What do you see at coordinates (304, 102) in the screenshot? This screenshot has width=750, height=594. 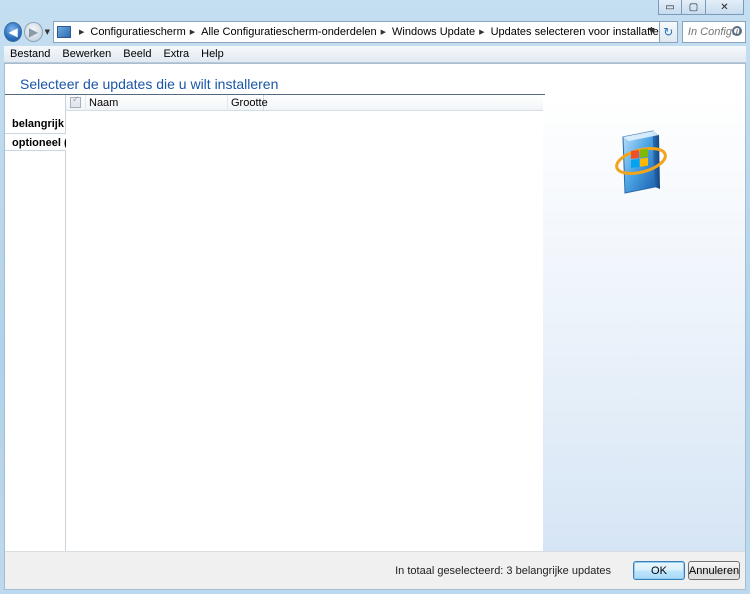 I see `column-header-row: Naam Grootte` at bounding box center [304, 102].